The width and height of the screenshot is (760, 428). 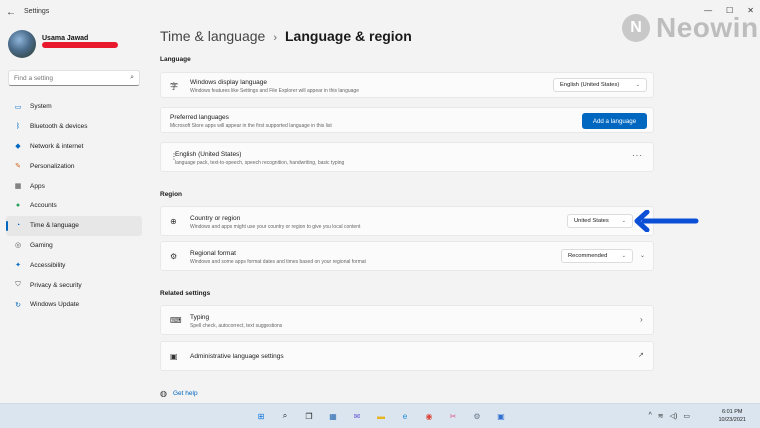 I want to click on country-region-dropdown: United States ⌄, so click(x=600, y=221).